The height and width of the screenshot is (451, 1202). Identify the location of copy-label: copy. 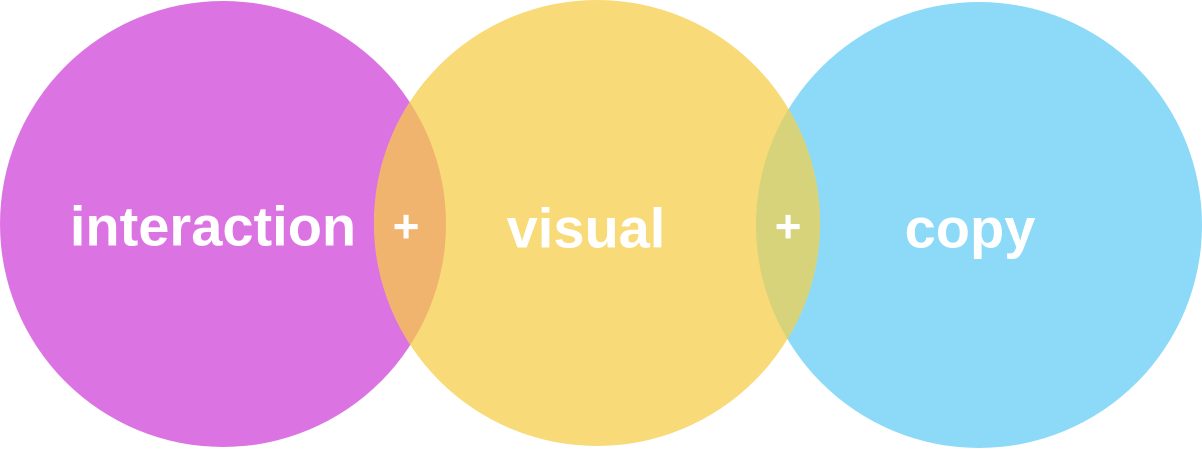
(970, 228).